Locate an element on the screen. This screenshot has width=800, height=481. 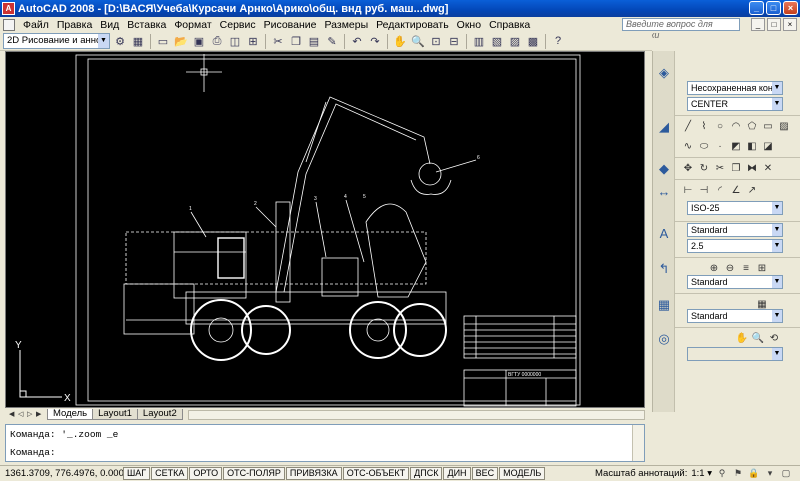
aligned-dim-icon: ⊣ is located at coordinates (704, 191).